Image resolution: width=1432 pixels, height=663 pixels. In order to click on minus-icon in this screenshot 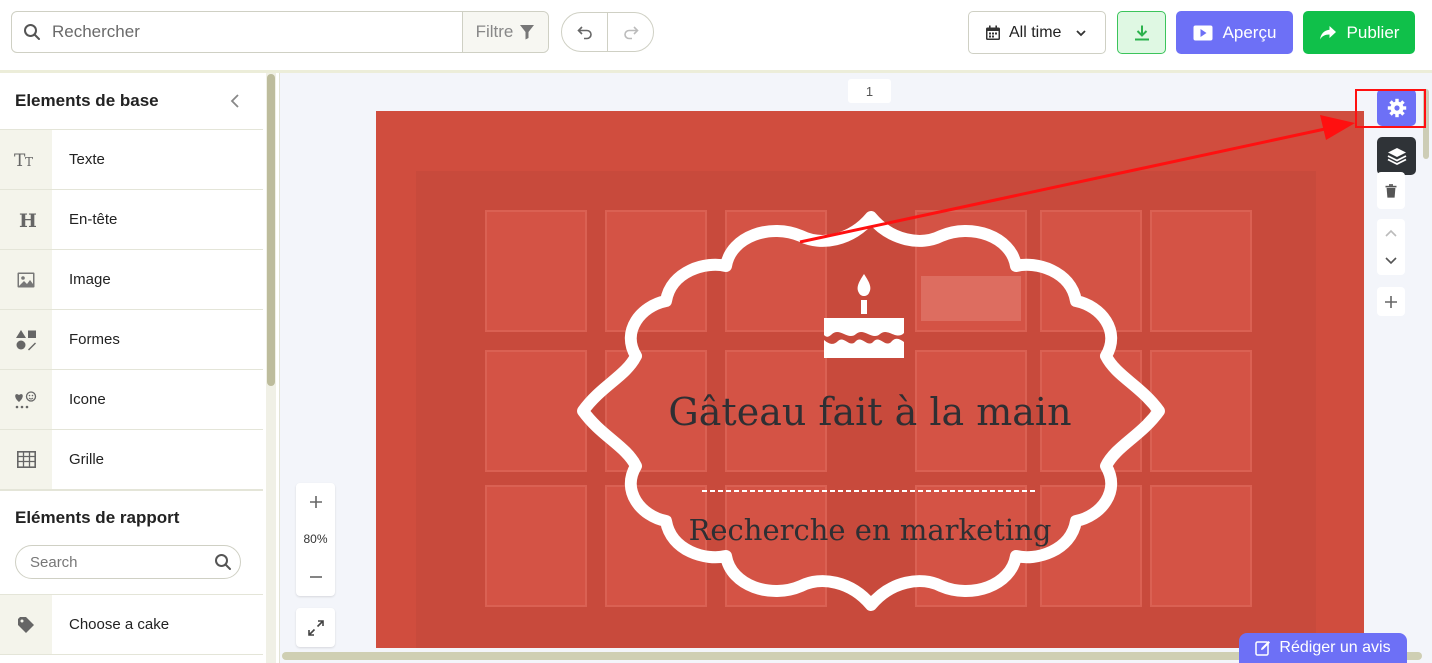, I will do `click(315, 577)`.